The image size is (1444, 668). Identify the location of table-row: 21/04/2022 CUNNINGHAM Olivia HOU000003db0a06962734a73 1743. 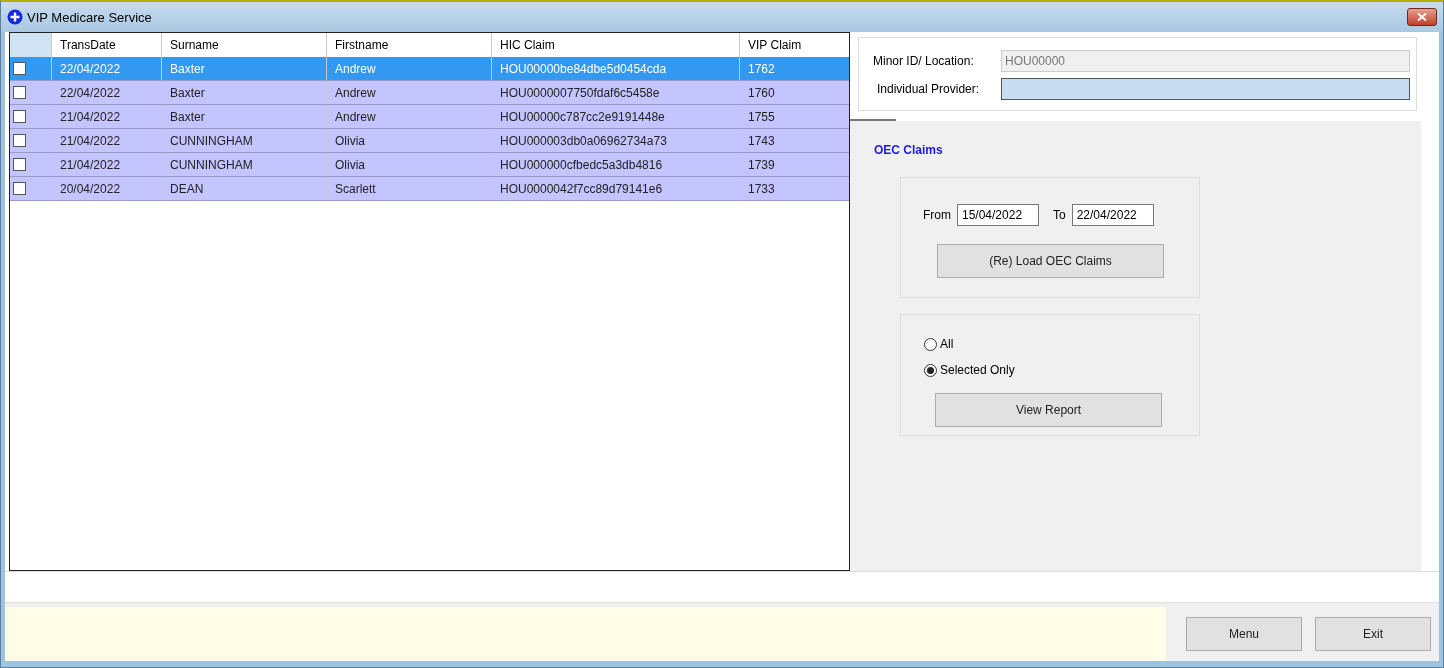
(429, 141).